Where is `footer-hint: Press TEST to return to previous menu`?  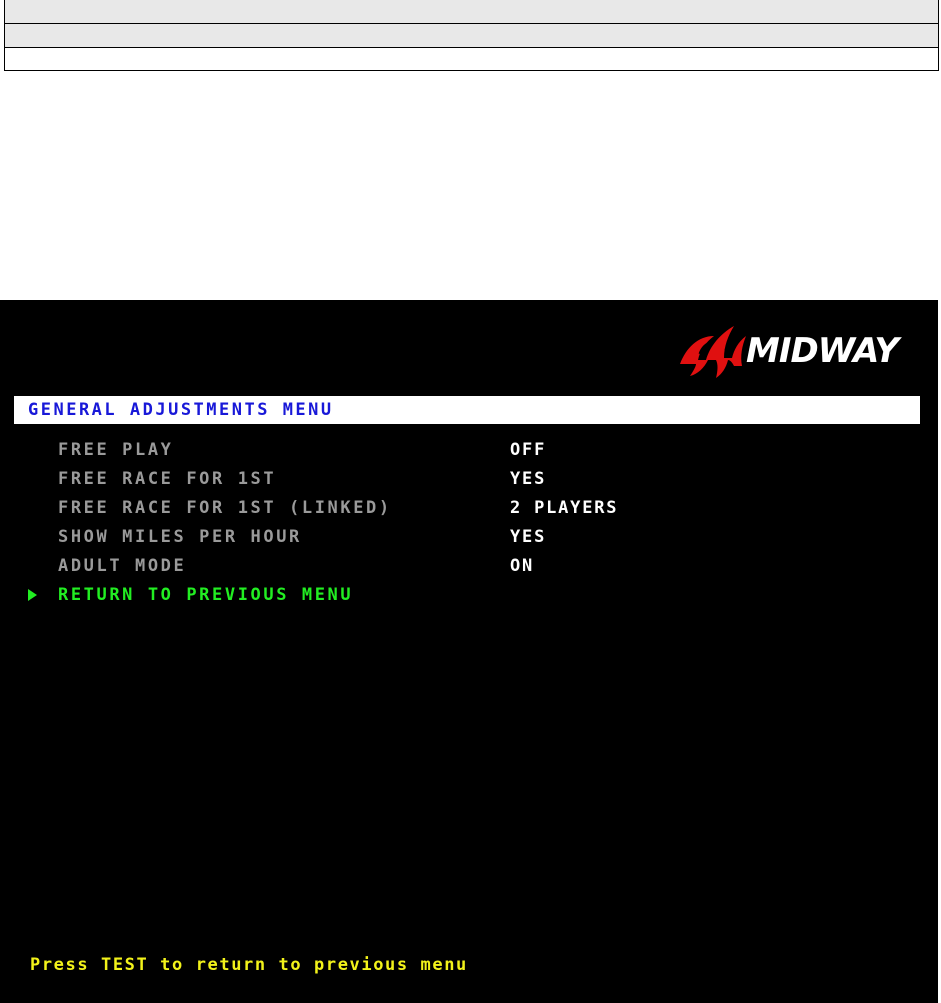 footer-hint: Press TEST to return to previous menu is located at coordinates (249, 965).